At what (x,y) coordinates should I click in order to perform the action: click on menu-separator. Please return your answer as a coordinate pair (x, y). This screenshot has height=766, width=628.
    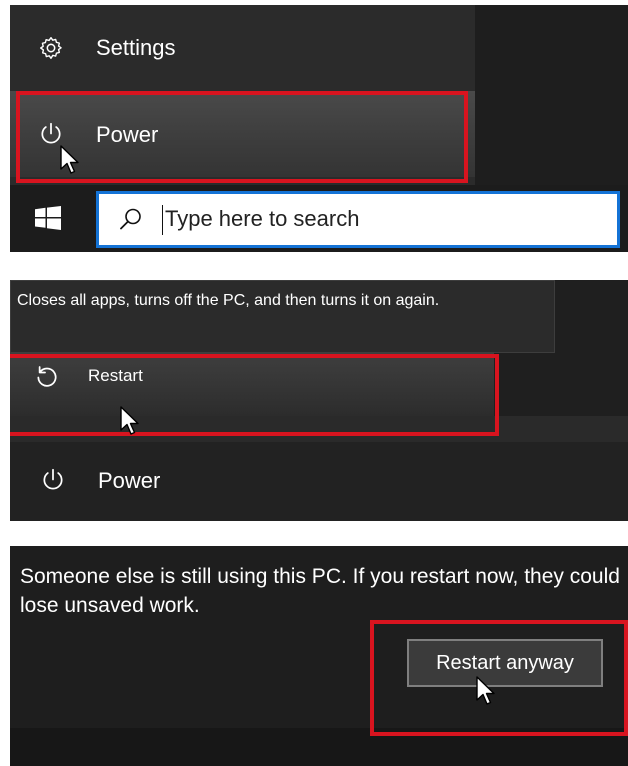
    Looking at the image, I should click on (319, 429).